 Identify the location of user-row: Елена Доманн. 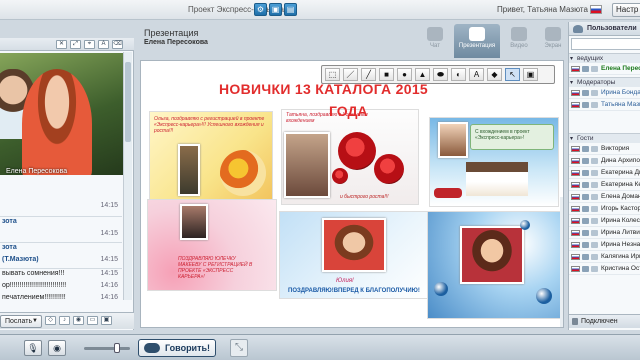
(604, 197).